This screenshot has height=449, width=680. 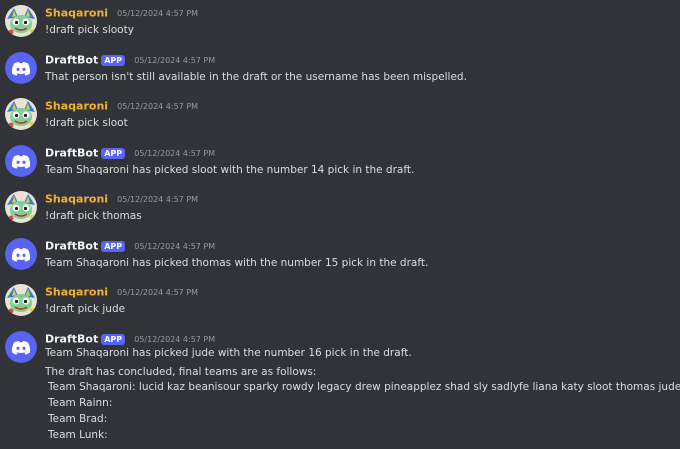 What do you see at coordinates (93, 216) in the screenshot?
I see `message-text: !draft pick thomas` at bounding box center [93, 216].